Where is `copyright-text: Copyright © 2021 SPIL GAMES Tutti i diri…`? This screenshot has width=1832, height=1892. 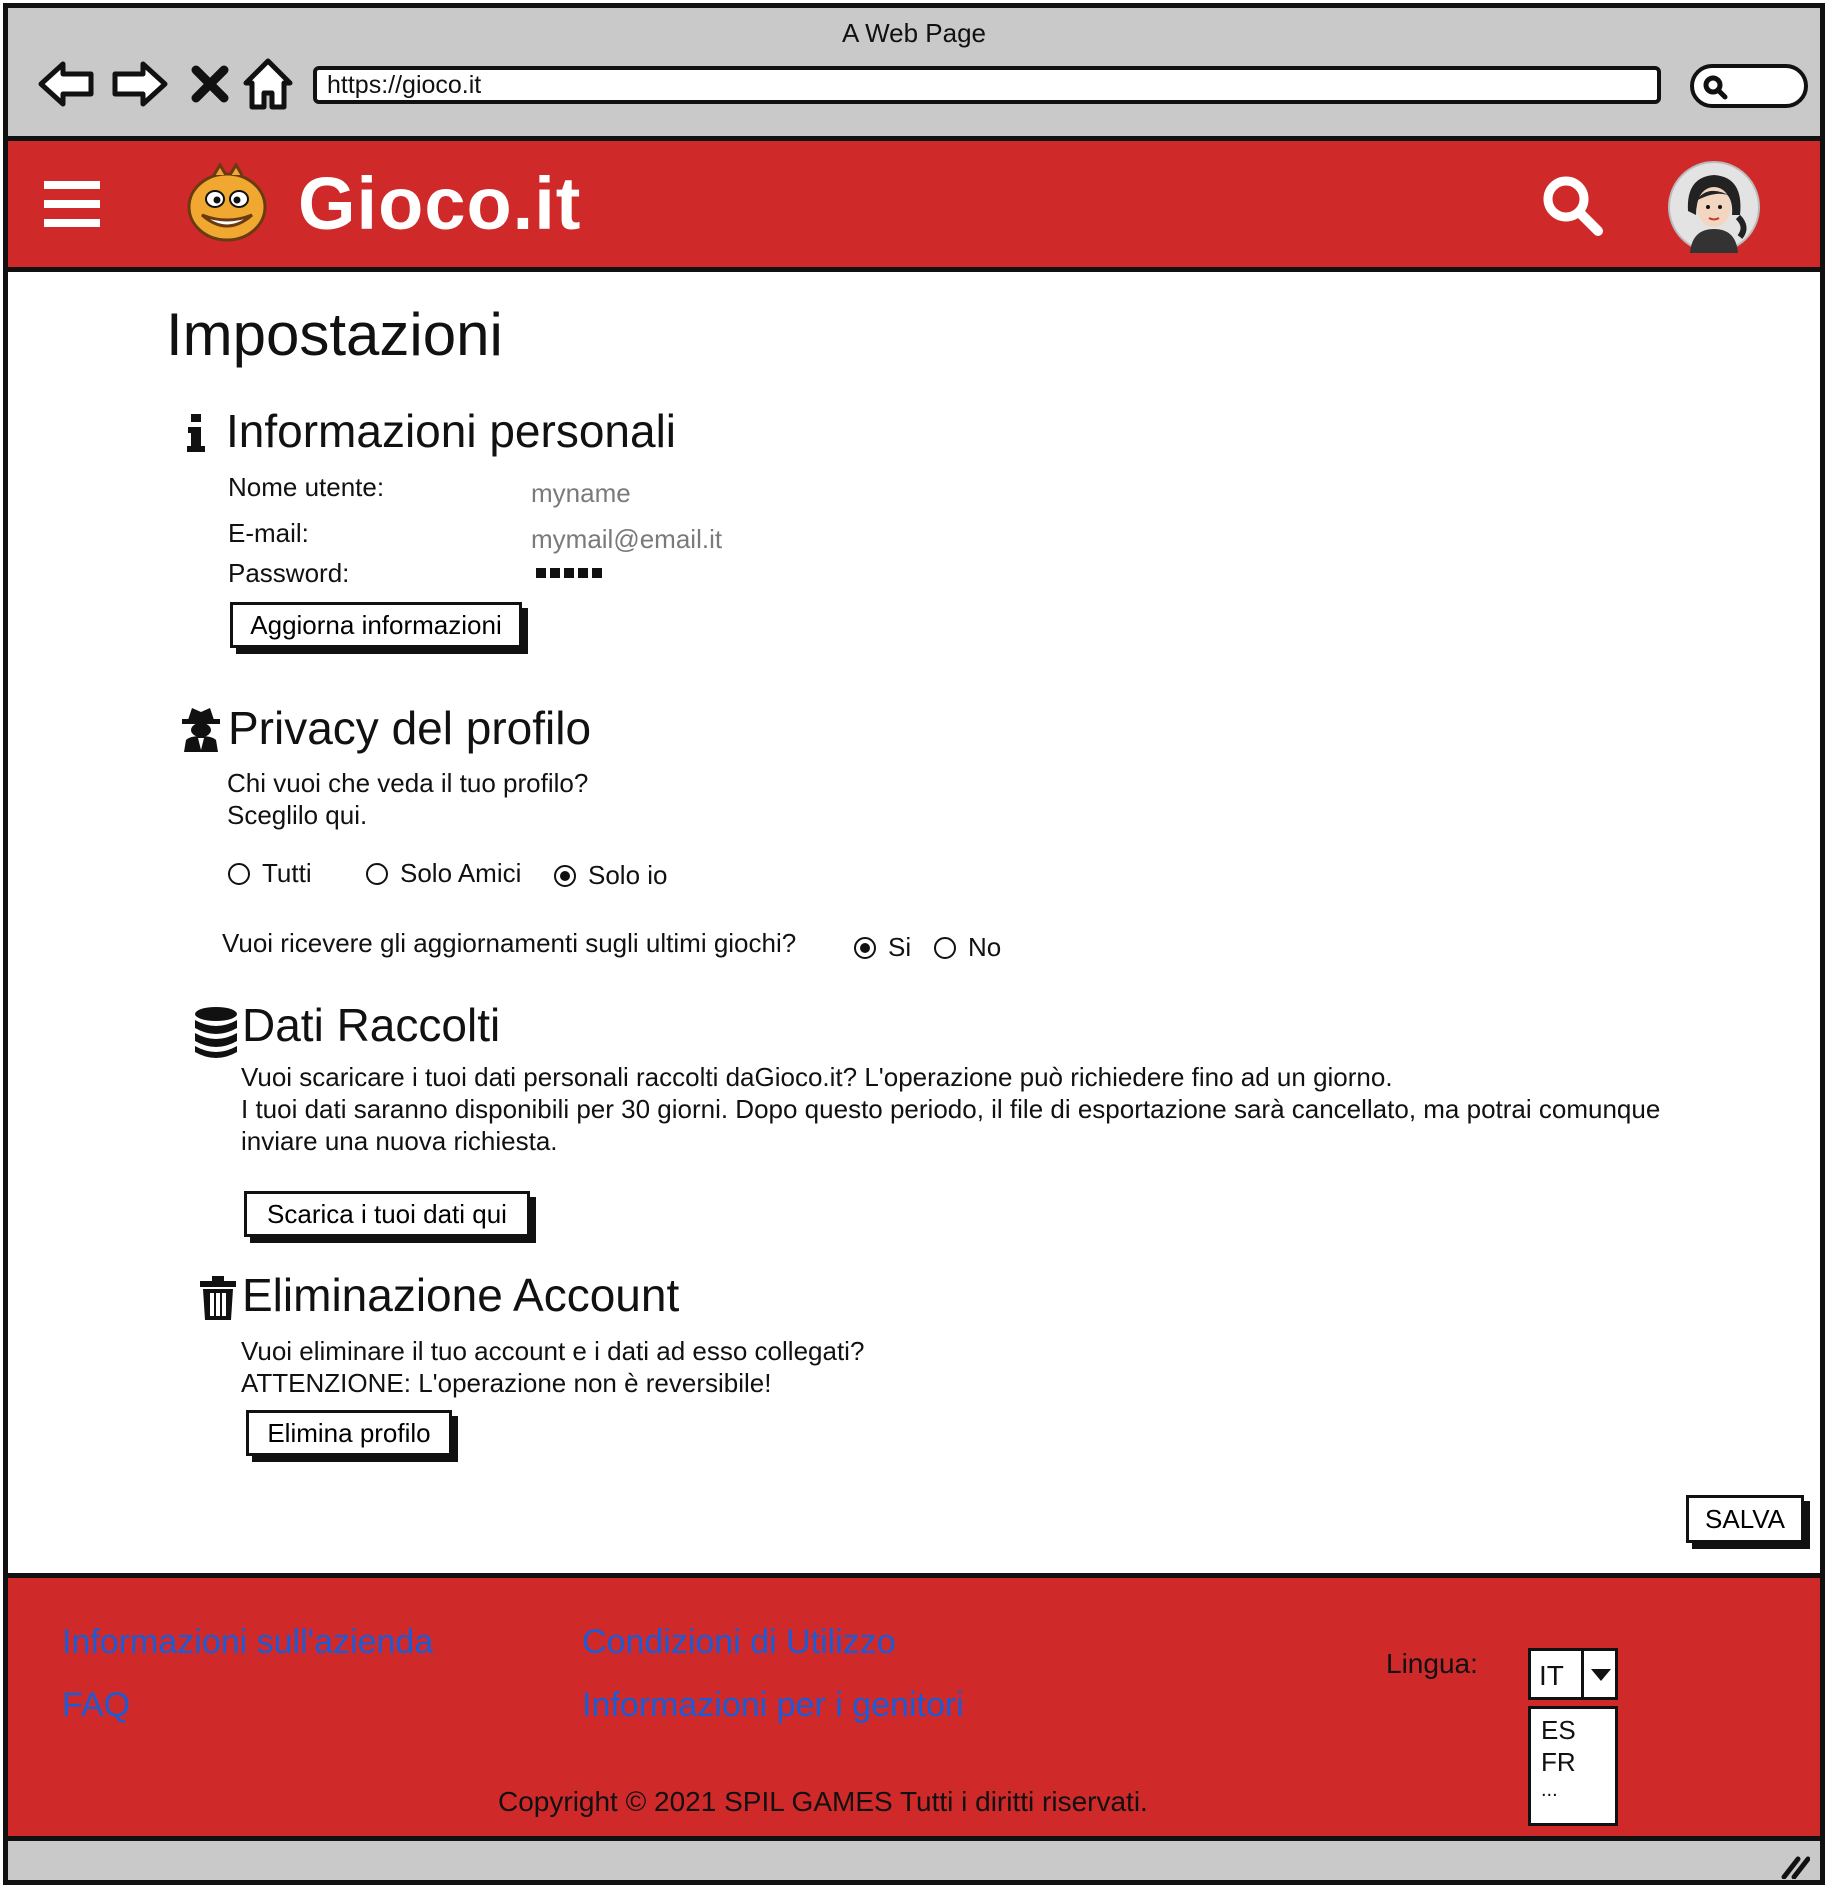
copyright-text: Copyright © 2021 SPIL GAMES Tutti i diri… is located at coordinates (823, 1801).